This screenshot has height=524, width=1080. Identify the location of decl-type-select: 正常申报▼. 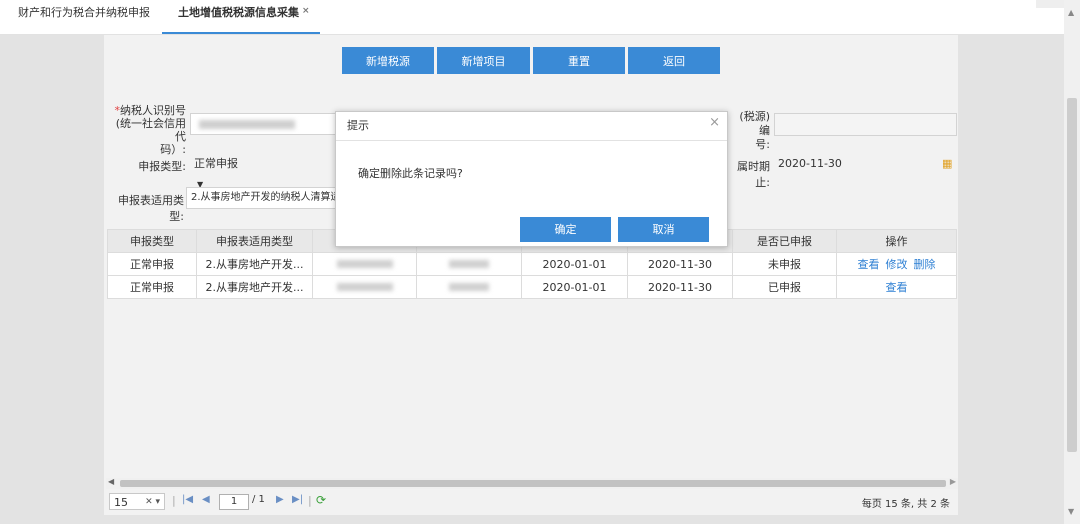
(218, 171).